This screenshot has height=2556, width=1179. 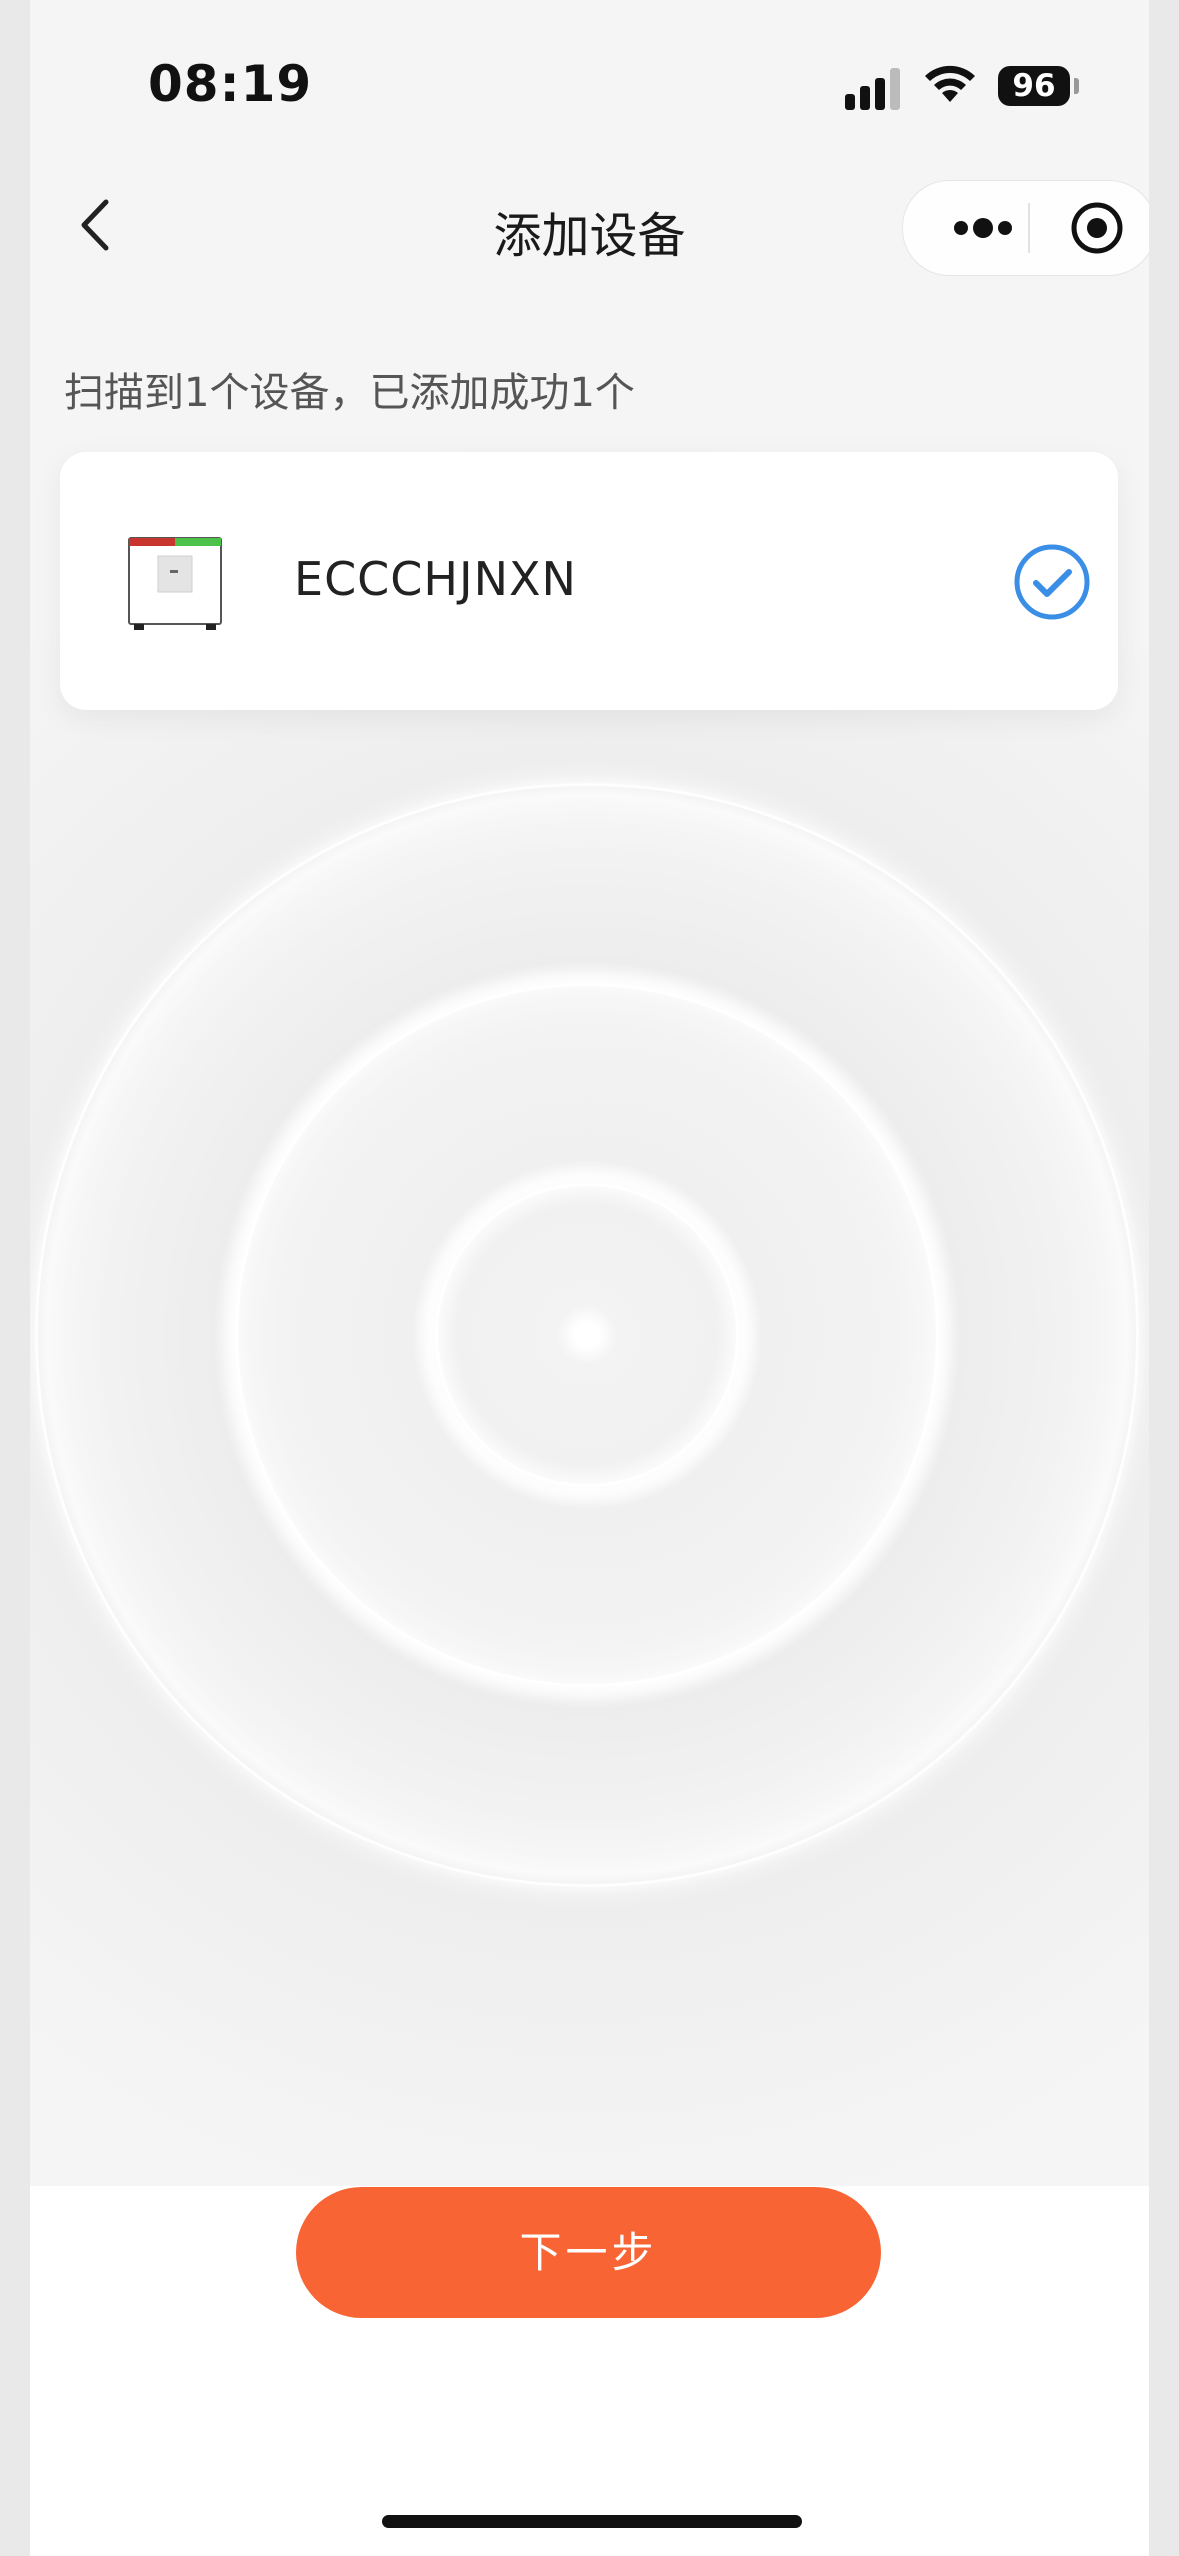 I want to click on wifi-icon, so click(x=950, y=83).